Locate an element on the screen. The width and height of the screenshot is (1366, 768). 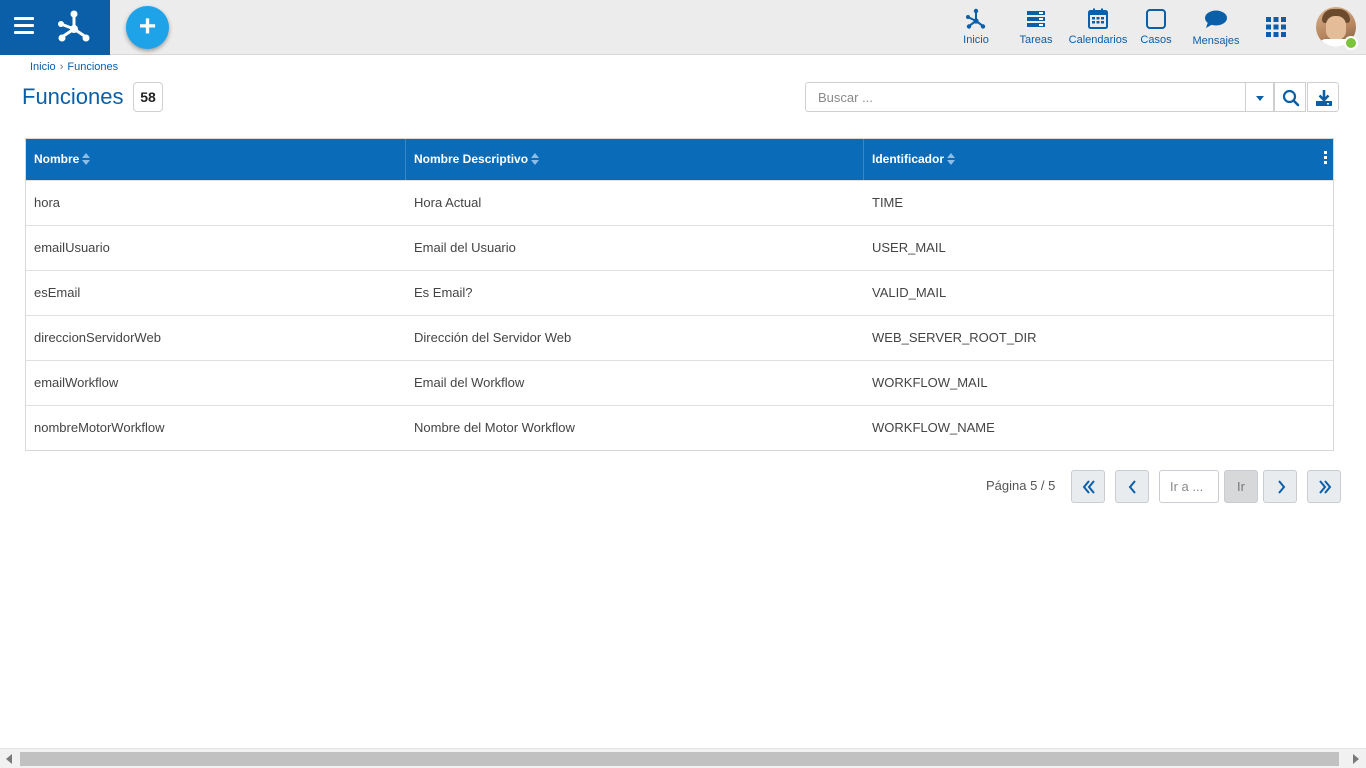
menu-icon is located at coordinates (25, 27).